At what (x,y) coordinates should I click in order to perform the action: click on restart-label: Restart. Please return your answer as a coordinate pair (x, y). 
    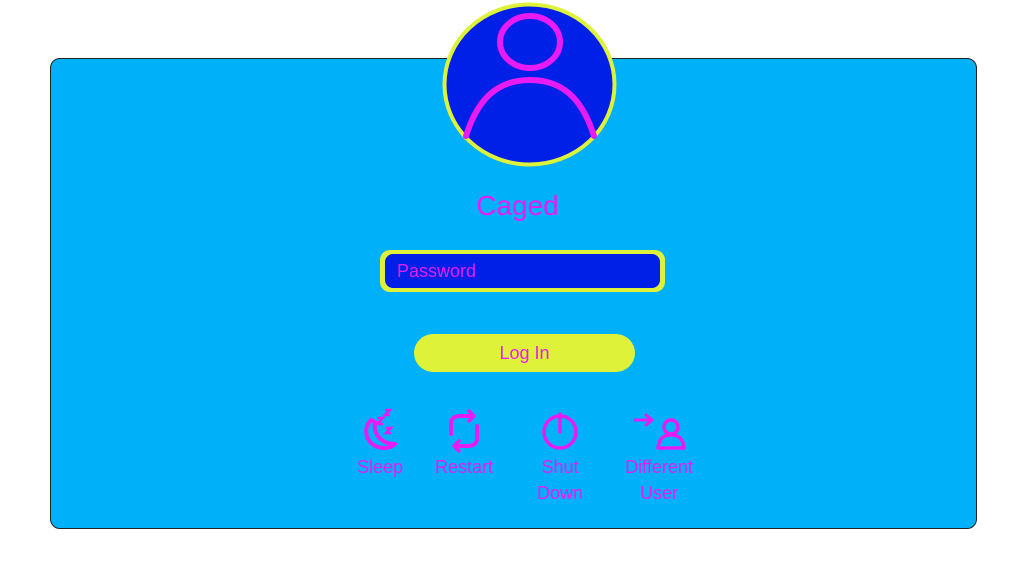
    Looking at the image, I should click on (464, 467).